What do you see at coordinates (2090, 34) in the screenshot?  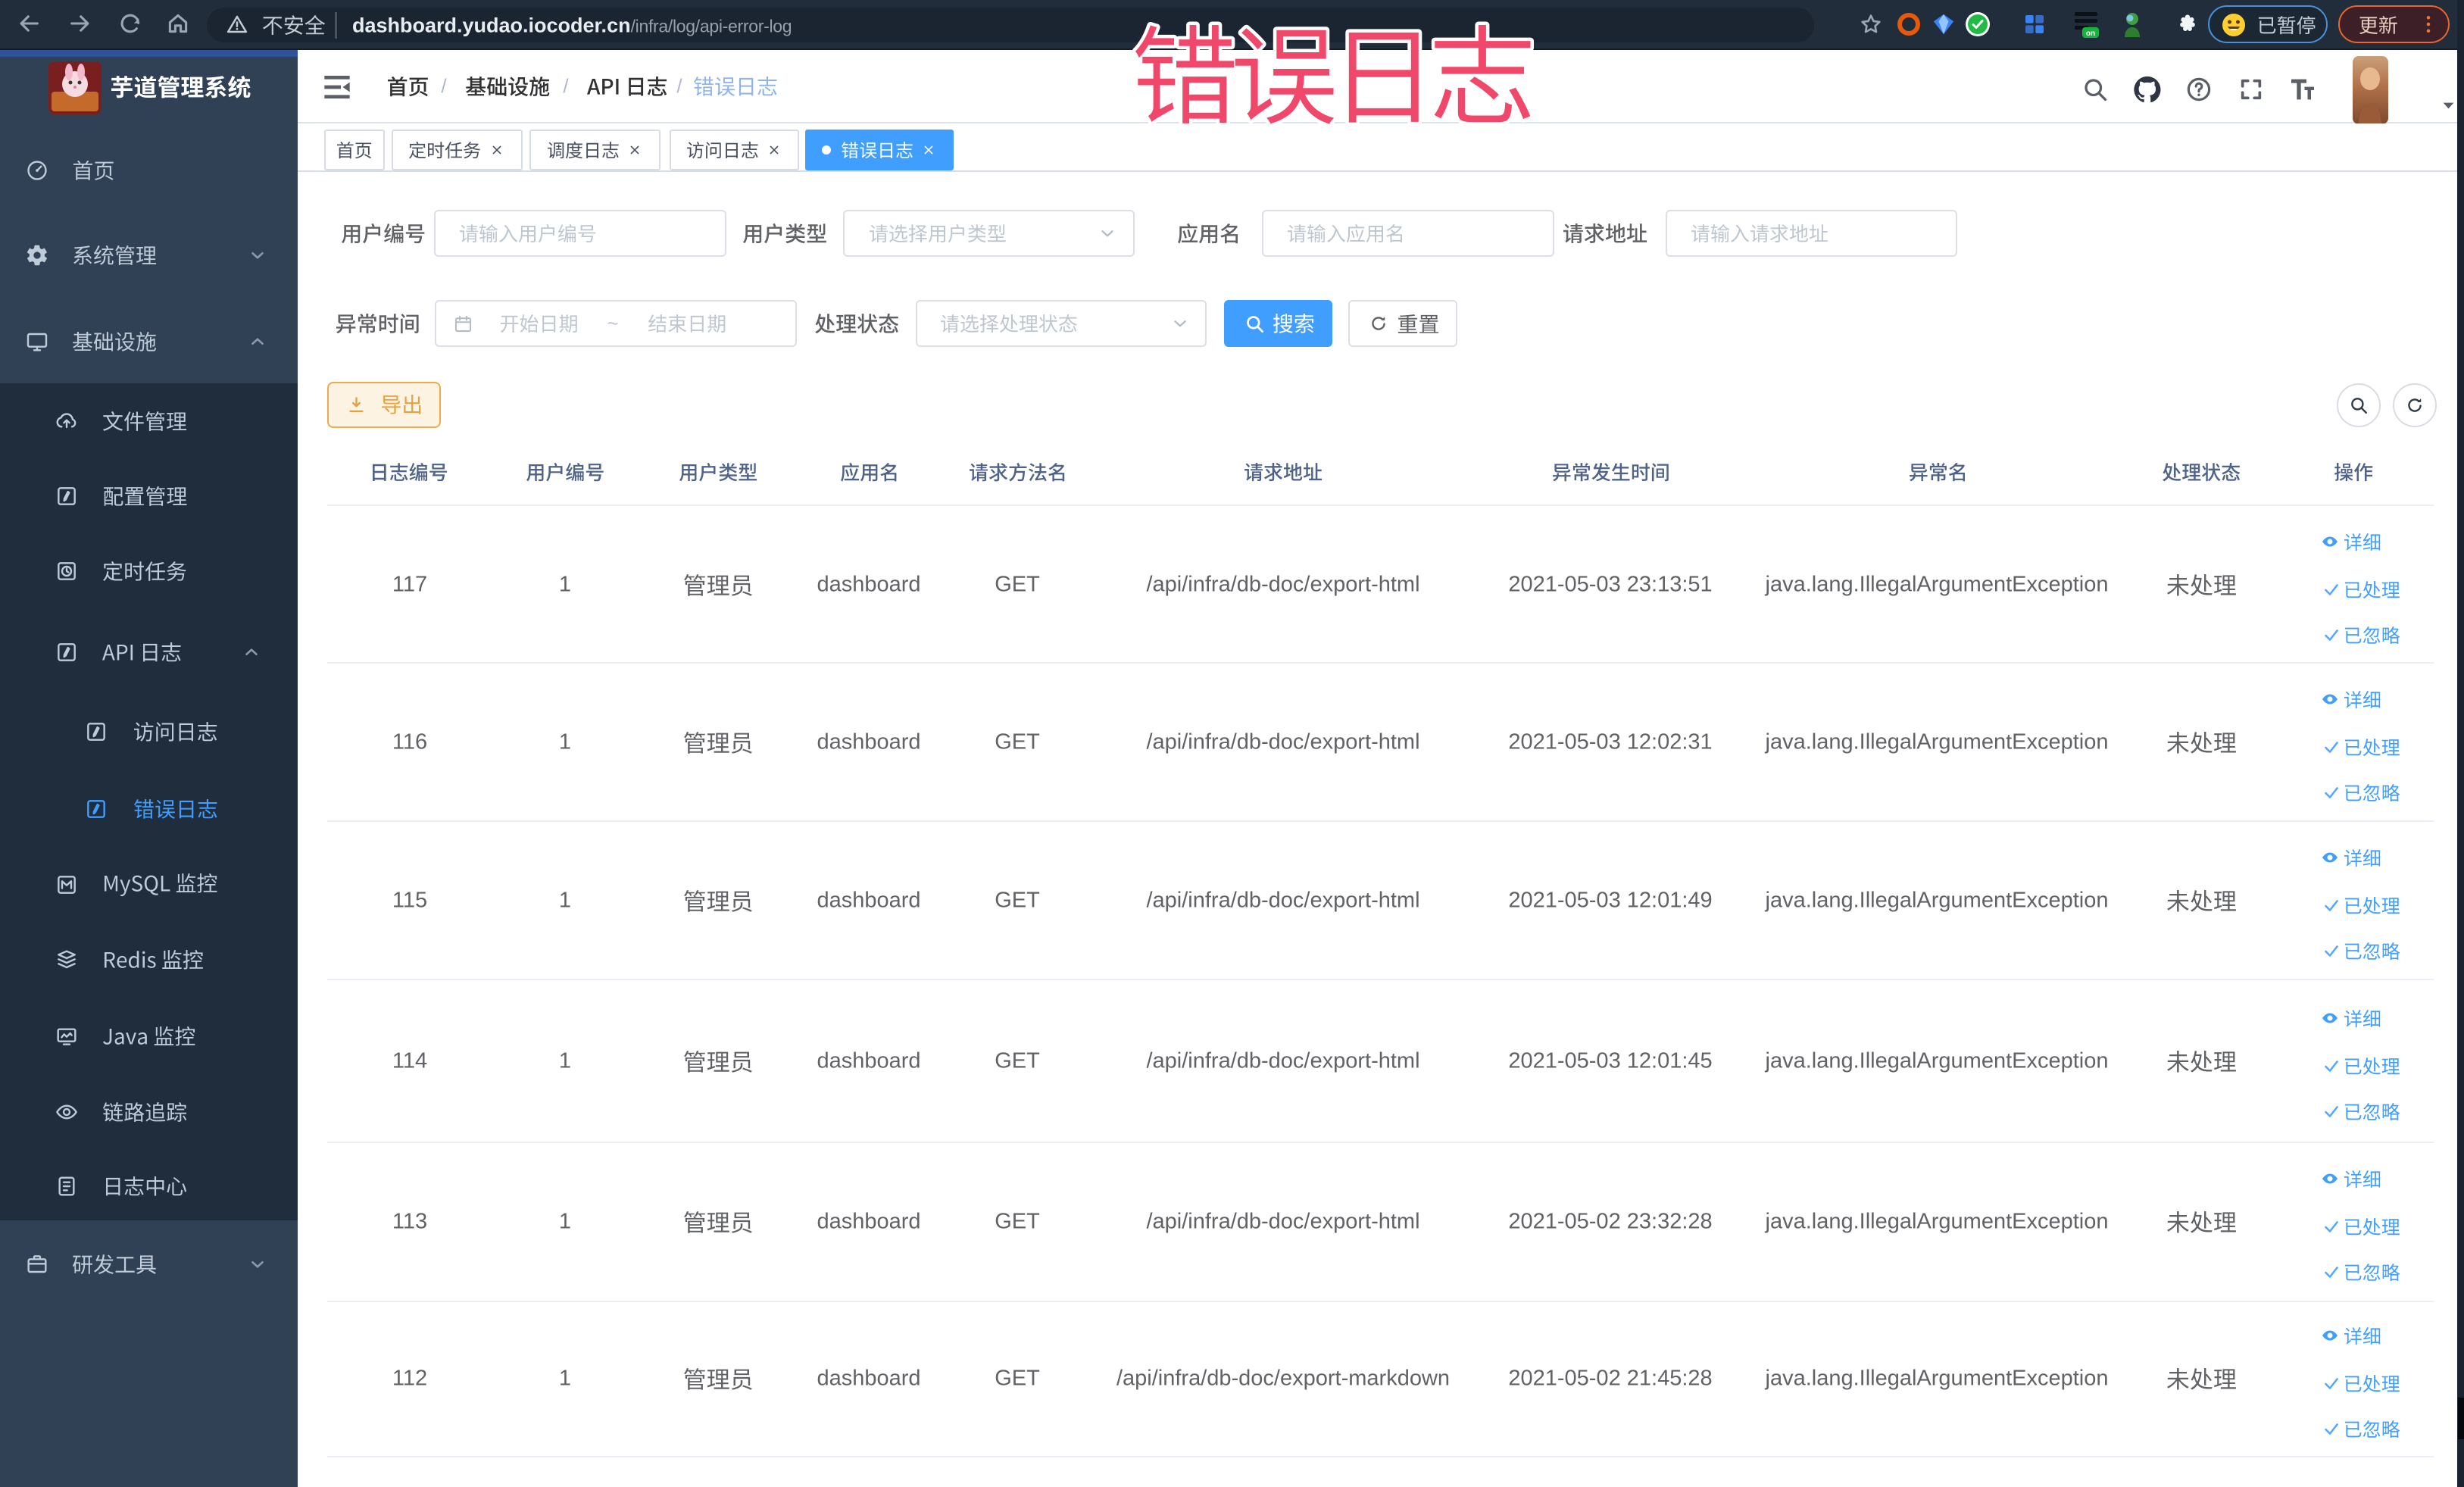 I see `svg-text: on` at bounding box center [2090, 34].